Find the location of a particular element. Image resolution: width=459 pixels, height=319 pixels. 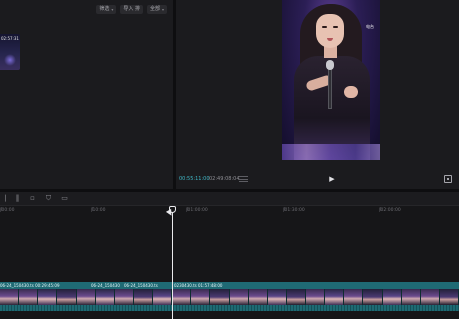

video-preview: 电台 is located at coordinates (331, 80).